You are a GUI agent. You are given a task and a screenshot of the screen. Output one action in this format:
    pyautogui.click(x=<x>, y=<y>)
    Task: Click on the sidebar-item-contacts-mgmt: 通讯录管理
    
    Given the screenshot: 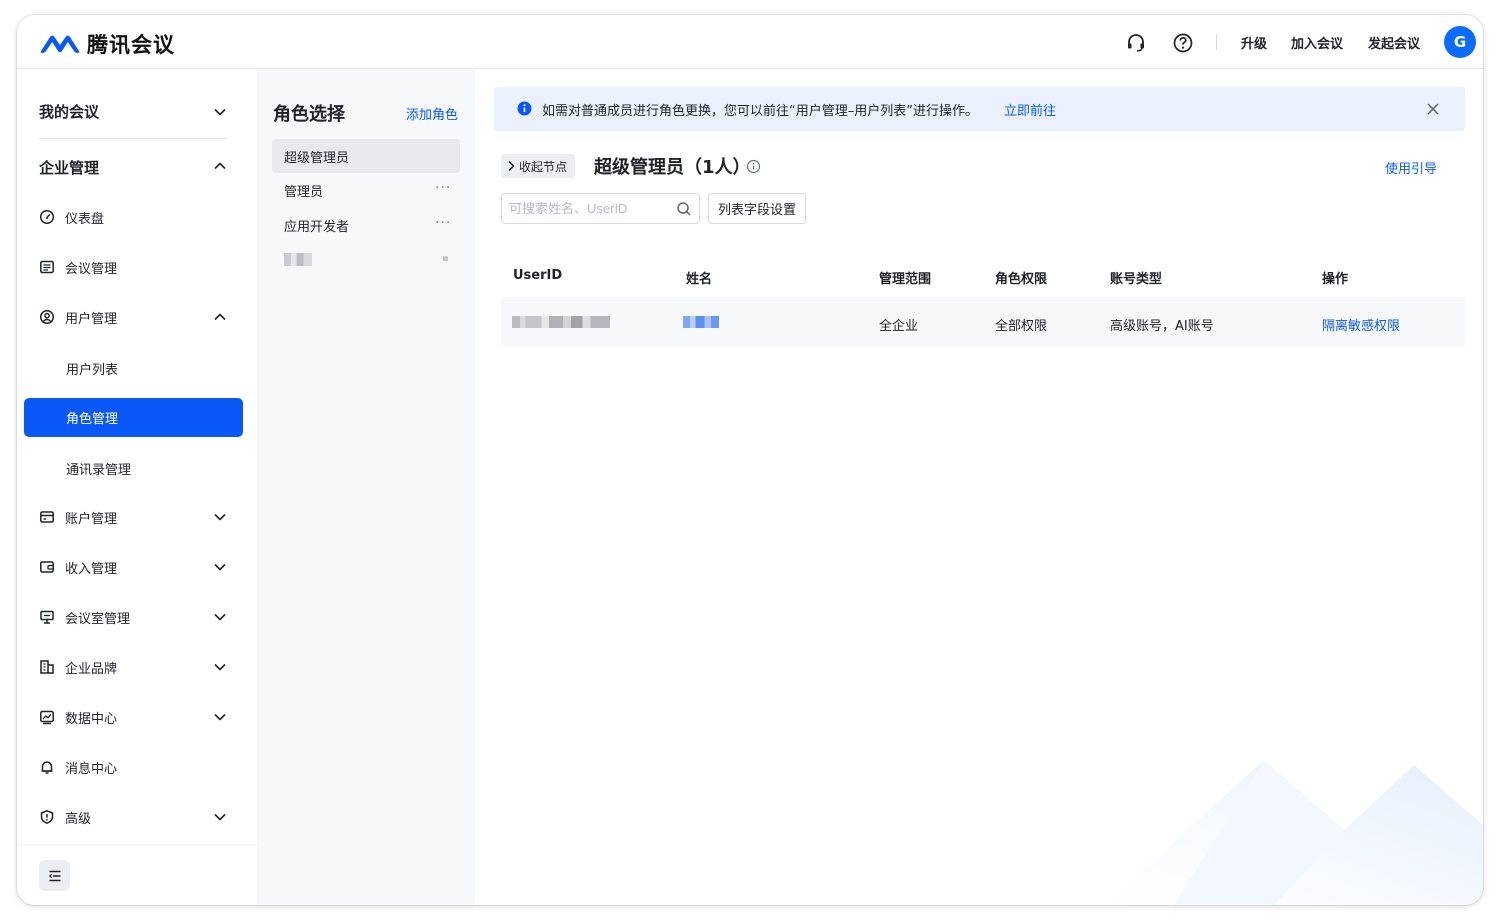 What is the action you would take?
    pyautogui.click(x=98, y=468)
    